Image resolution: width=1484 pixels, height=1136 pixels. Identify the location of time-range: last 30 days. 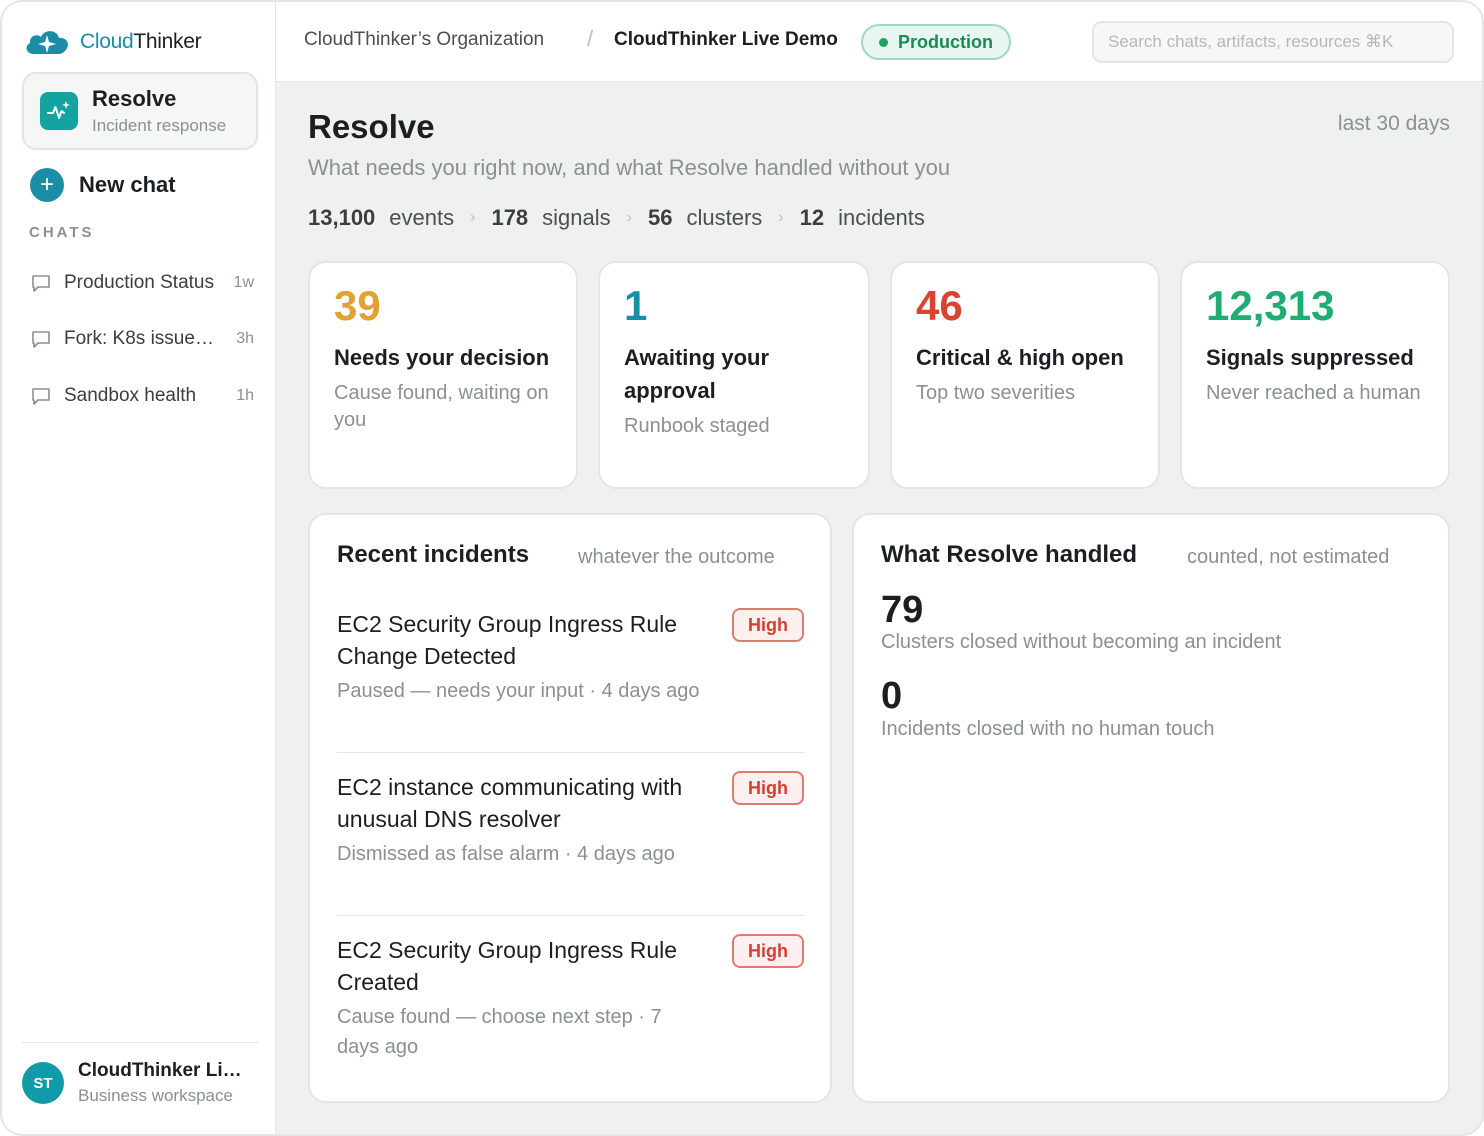
(1394, 124).